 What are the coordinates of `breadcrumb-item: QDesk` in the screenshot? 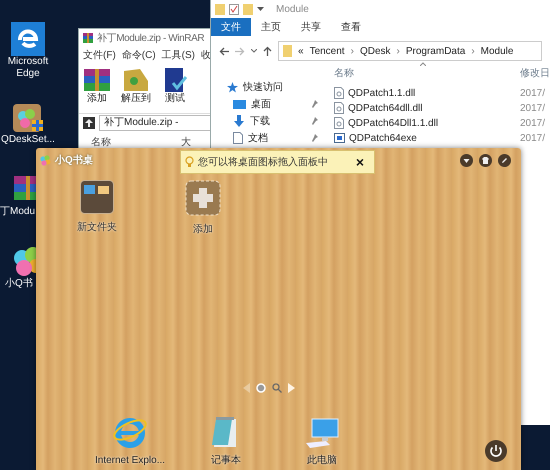 It's located at (375, 51).